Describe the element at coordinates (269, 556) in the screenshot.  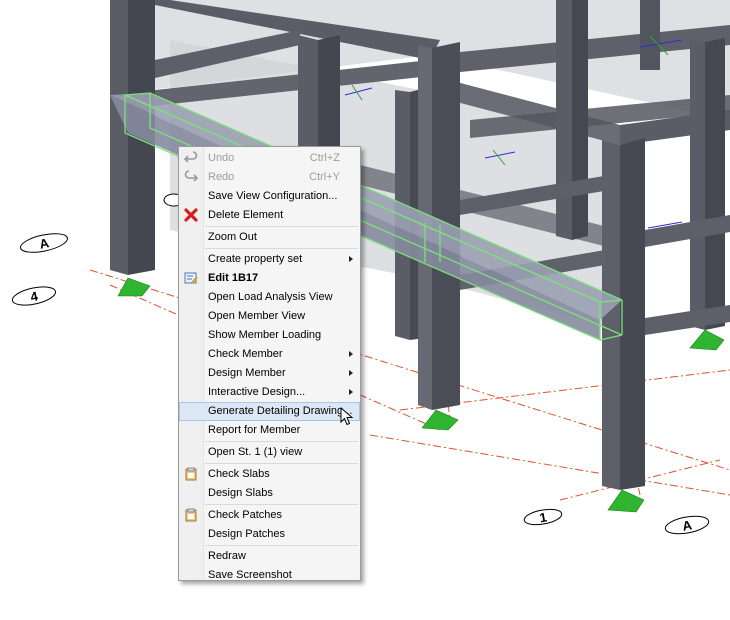
I see `menu-item-redraw: Redraw` at that location.